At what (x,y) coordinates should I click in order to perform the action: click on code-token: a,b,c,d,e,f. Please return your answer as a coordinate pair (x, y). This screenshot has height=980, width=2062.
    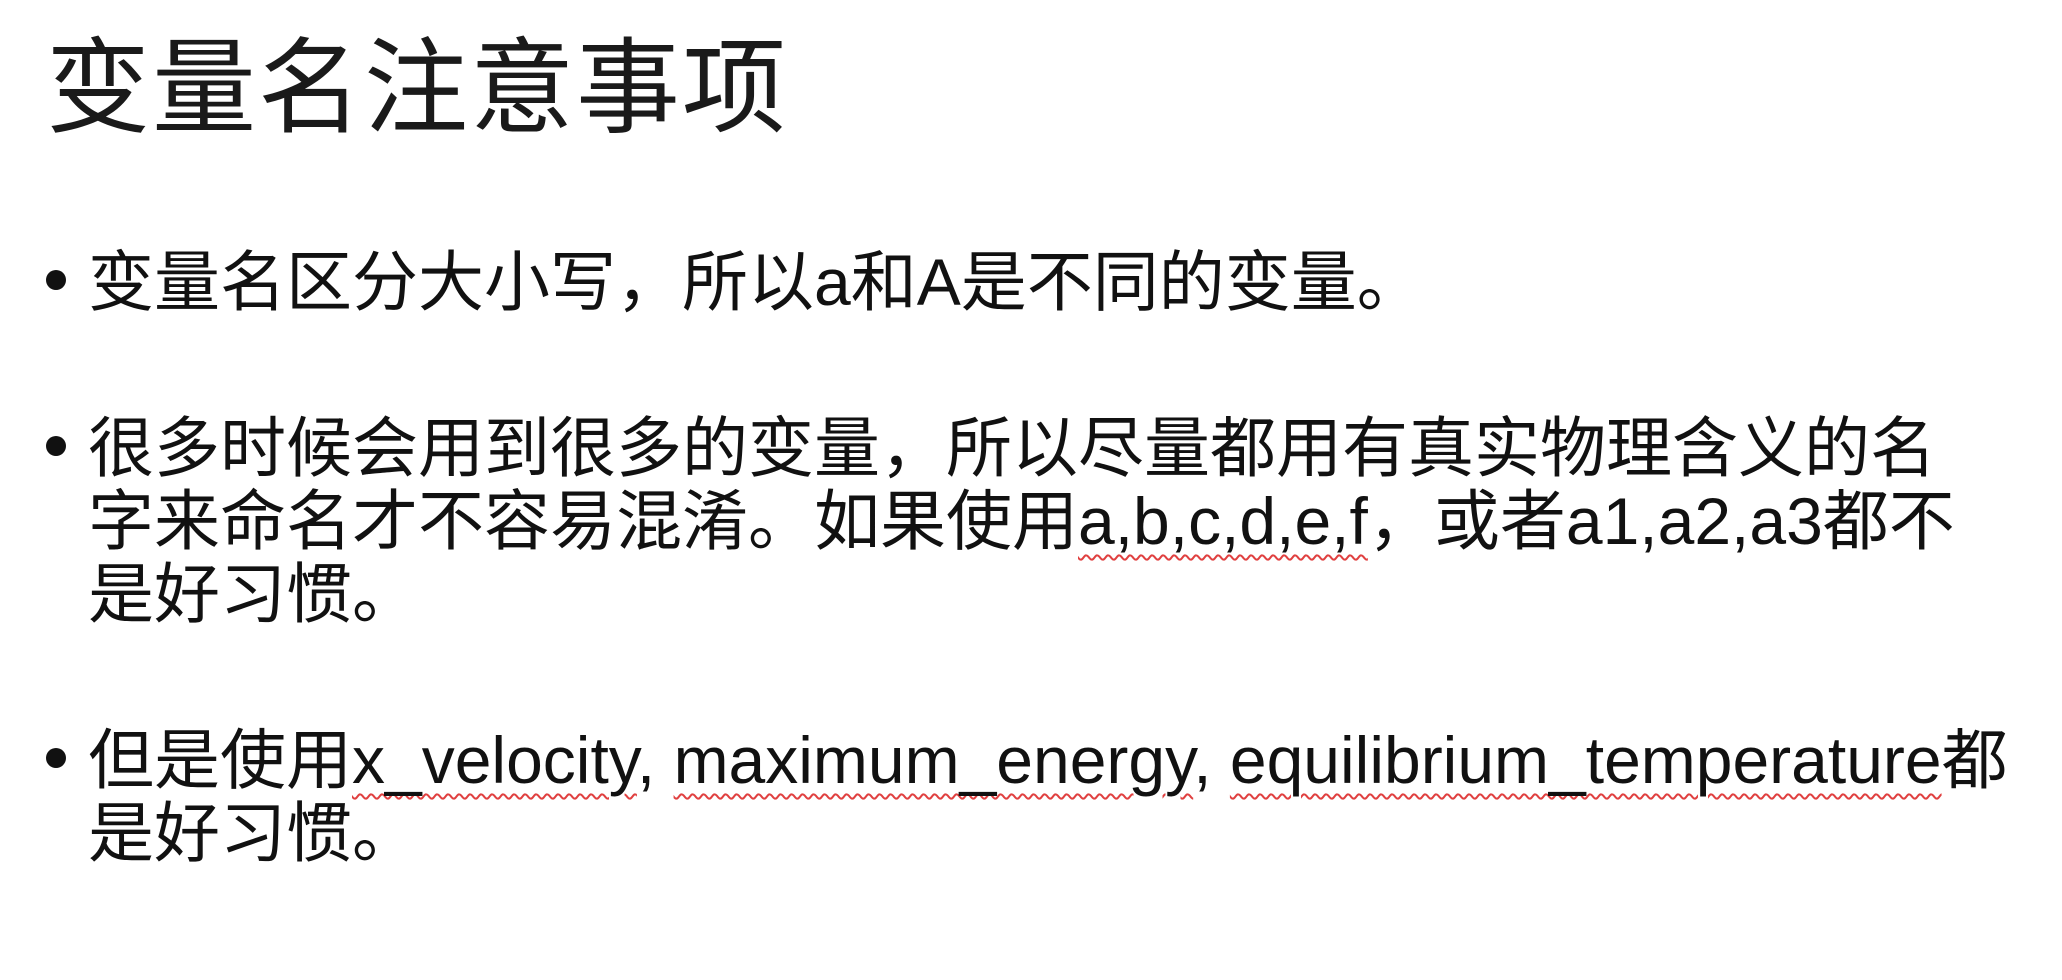
    Looking at the image, I should click on (1223, 521).